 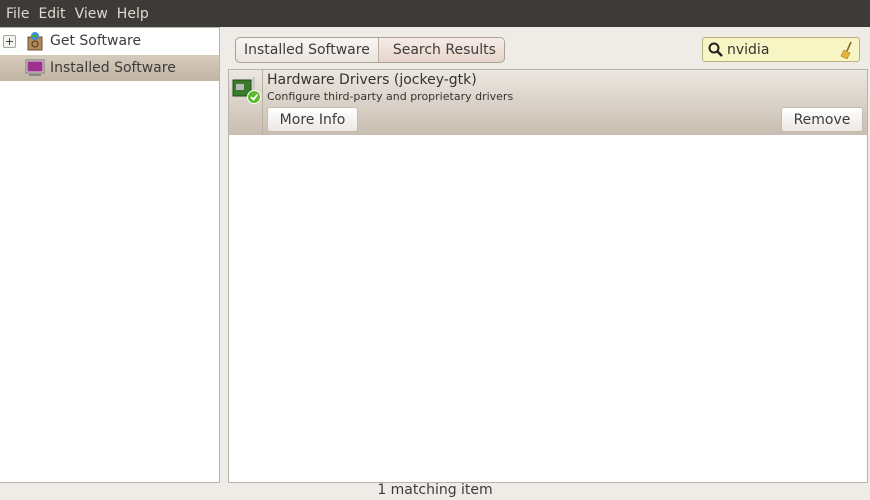 What do you see at coordinates (307, 50) in the screenshot?
I see `breadcrumb-installed-software: Installed Software` at bounding box center [307, 50].